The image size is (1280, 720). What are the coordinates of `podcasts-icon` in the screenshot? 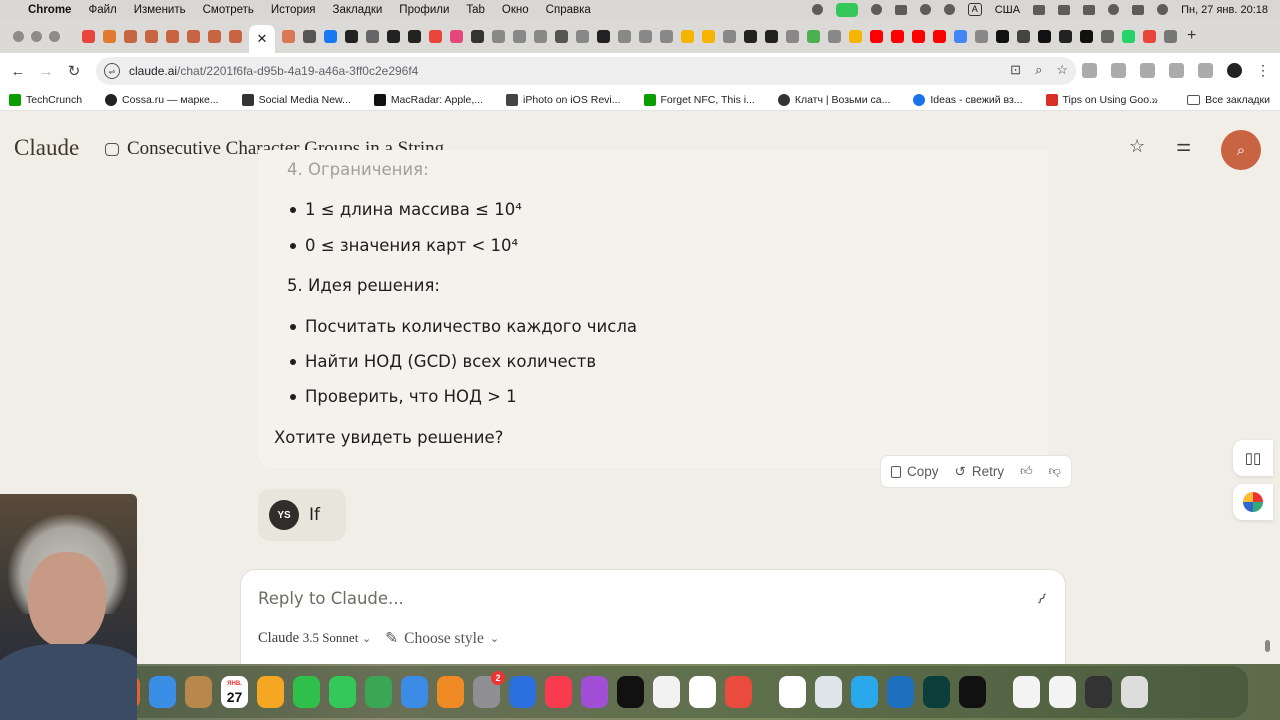 It's located at (594, 692).